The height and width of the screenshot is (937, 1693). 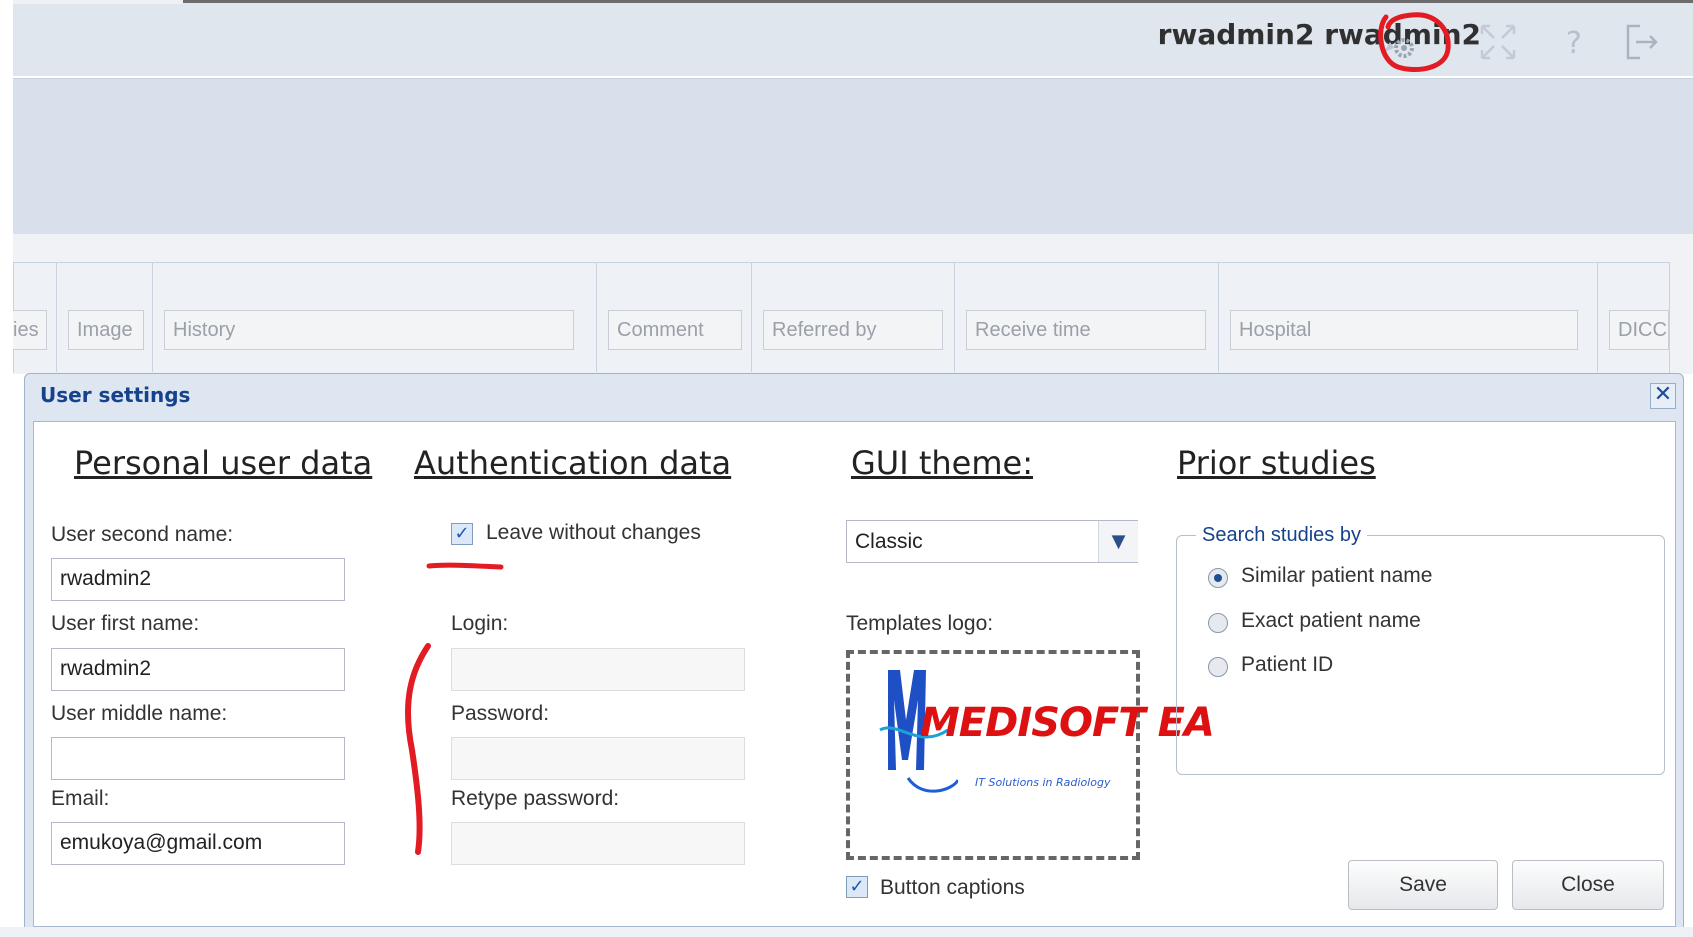 I want to click on button-captions-label: Button captions, so click(x=952, y=887).